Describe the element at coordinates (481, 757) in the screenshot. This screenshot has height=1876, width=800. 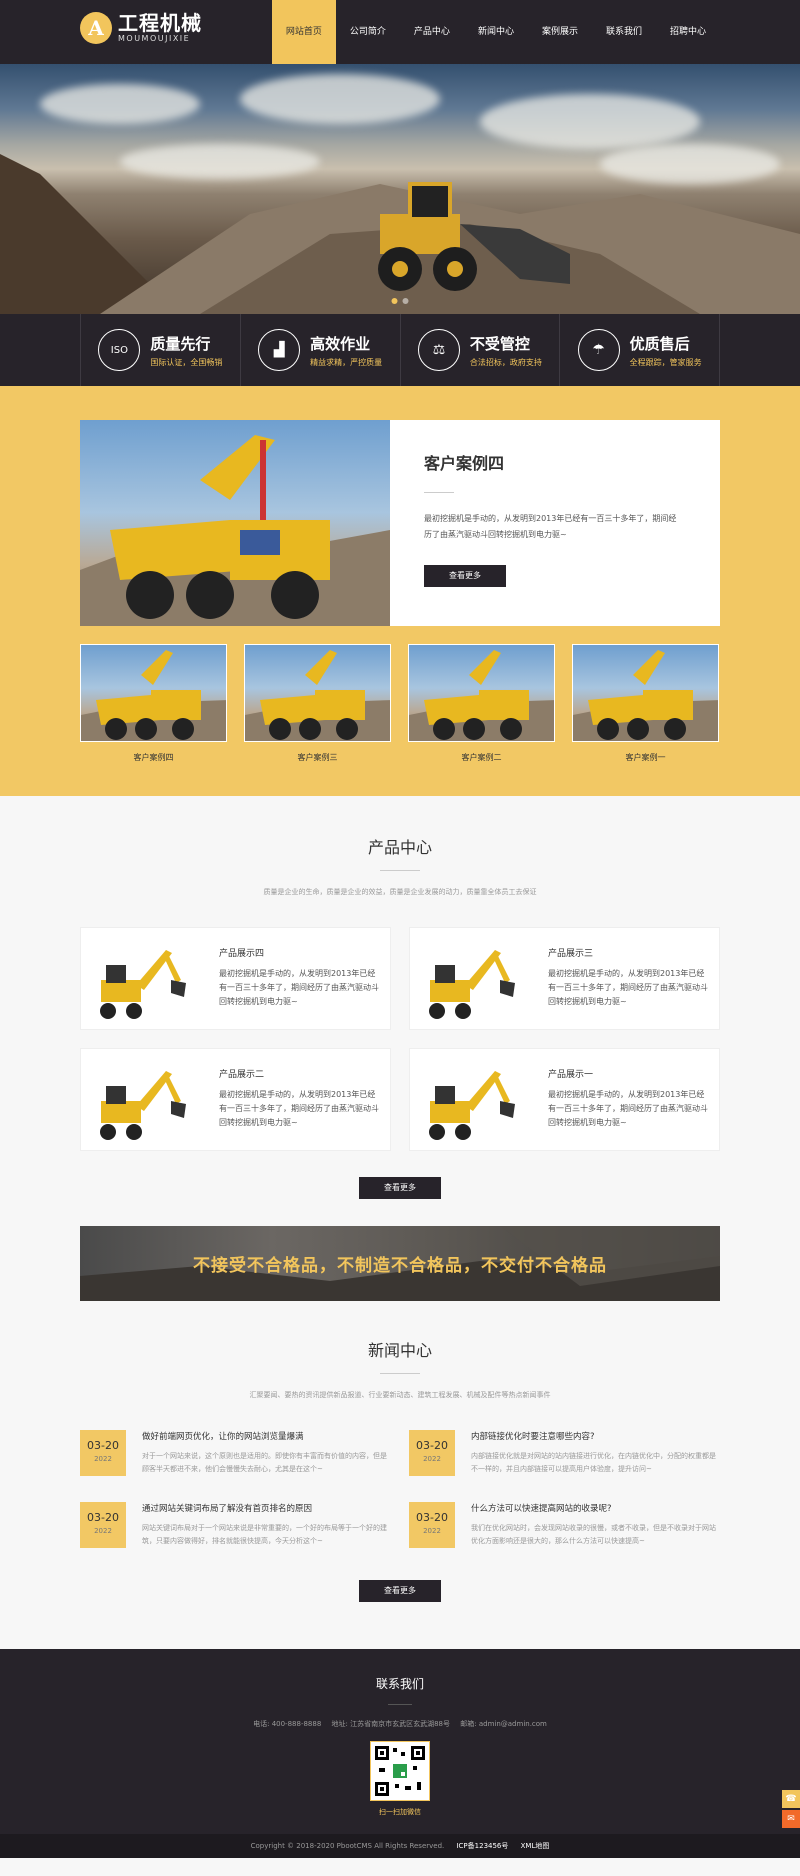
I see `case-thumb-caption: 客户案例二` at that location.